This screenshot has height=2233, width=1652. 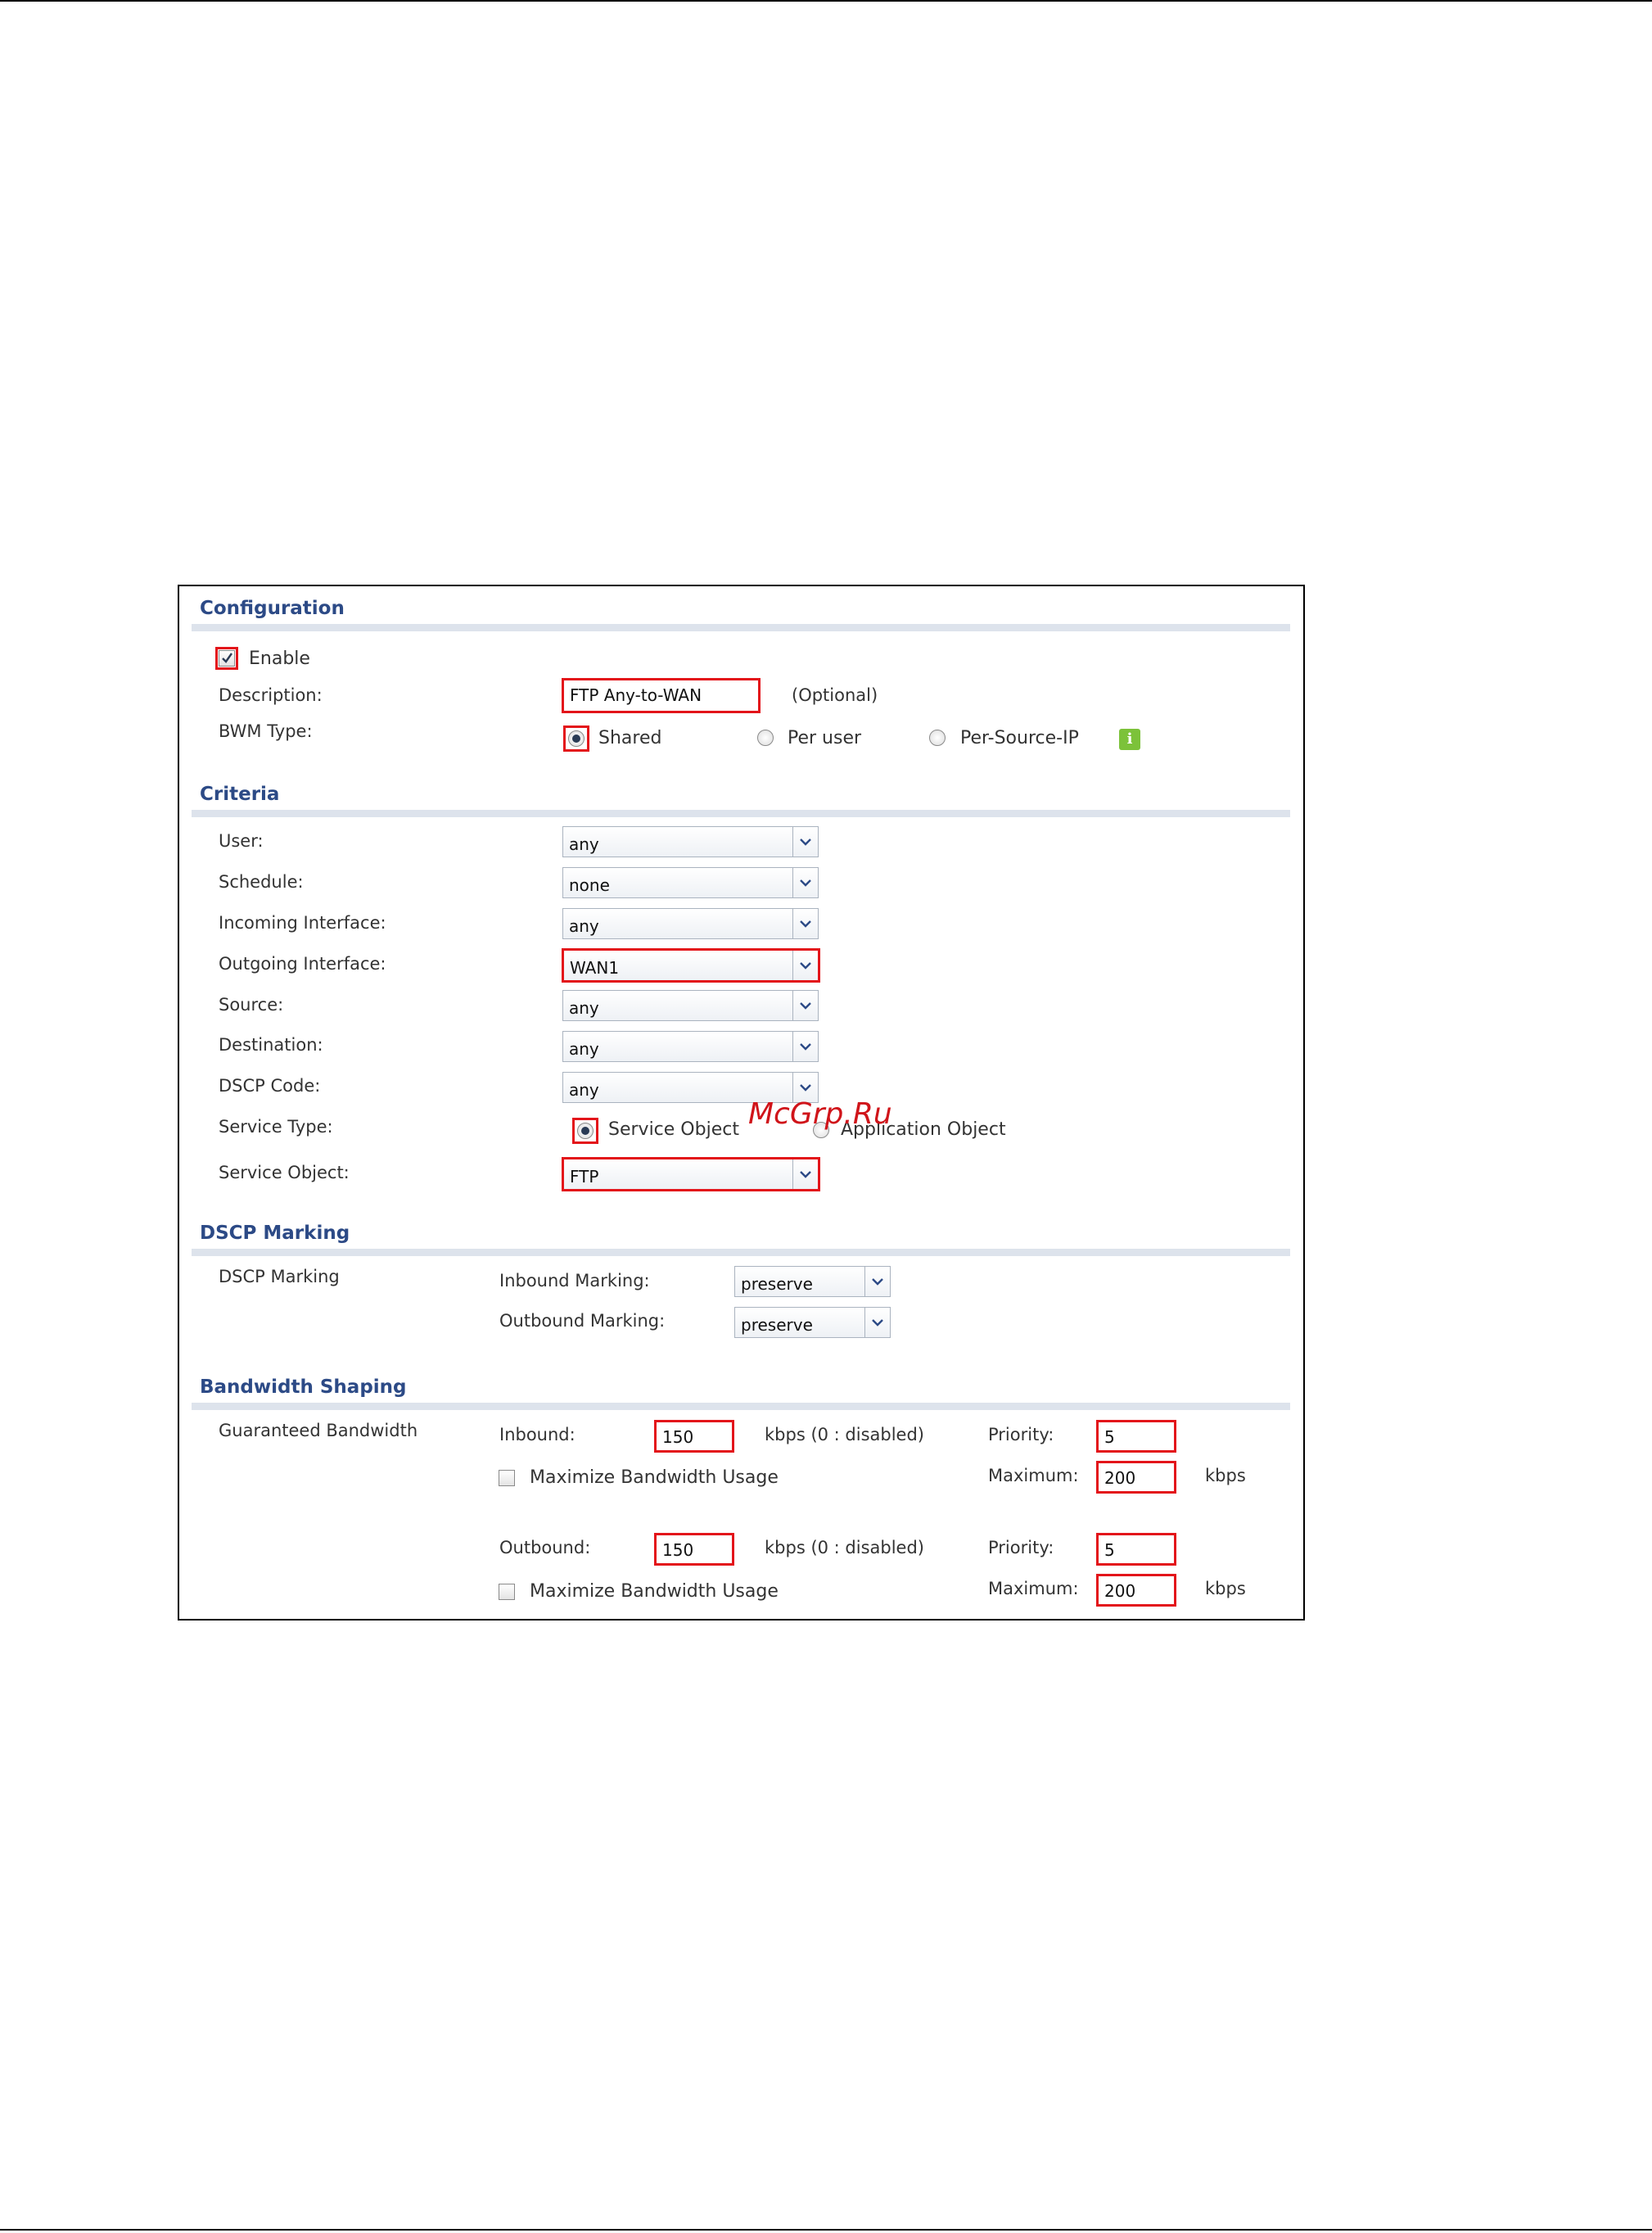 I want to click on source-label: Source:, so click(x=251, y=1005).